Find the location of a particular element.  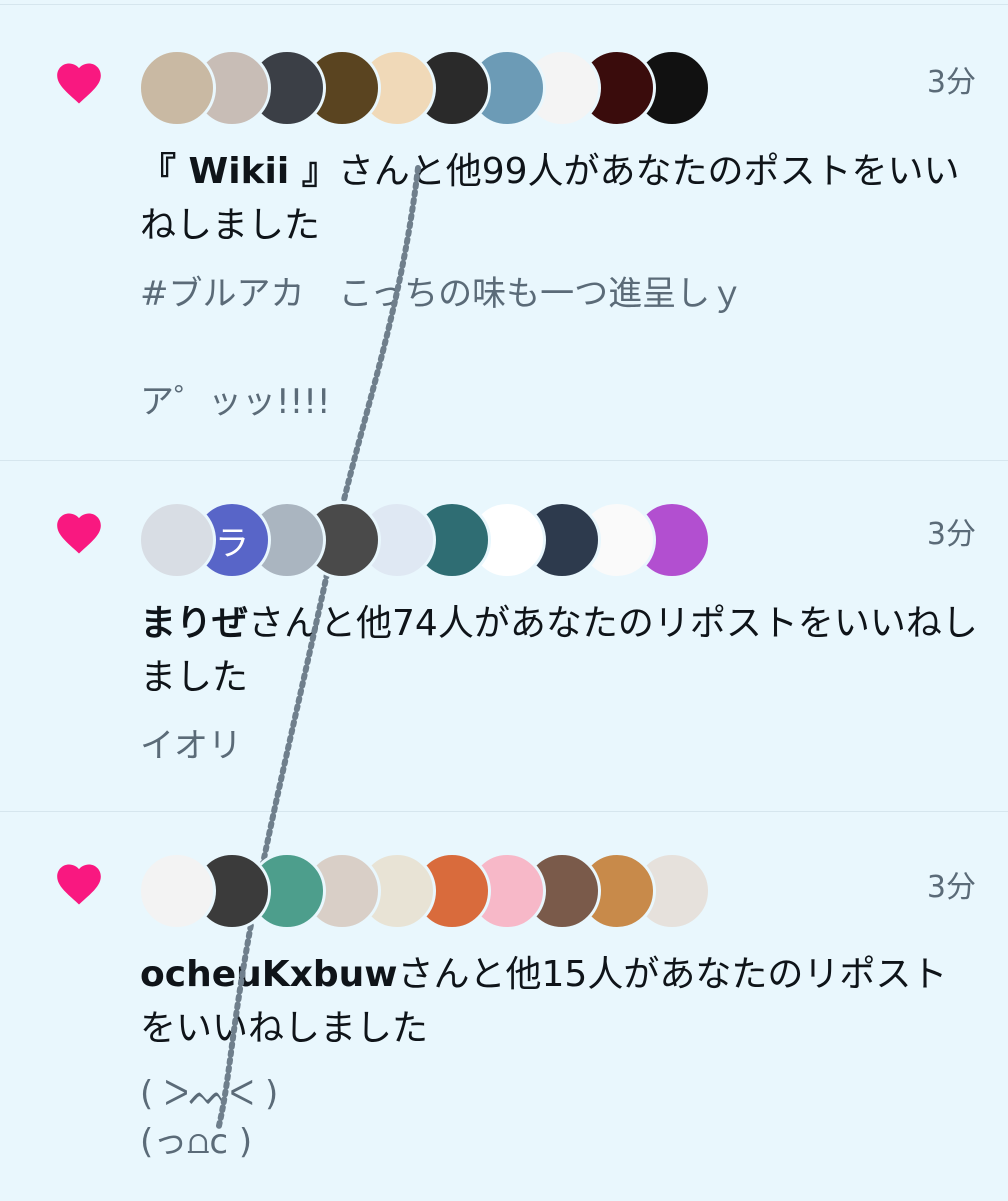

post-snippet: #ブルアカ こっちの味も一つ進呈しｙ ア゜ッッ!!!! is located at coordinates (560, 348).